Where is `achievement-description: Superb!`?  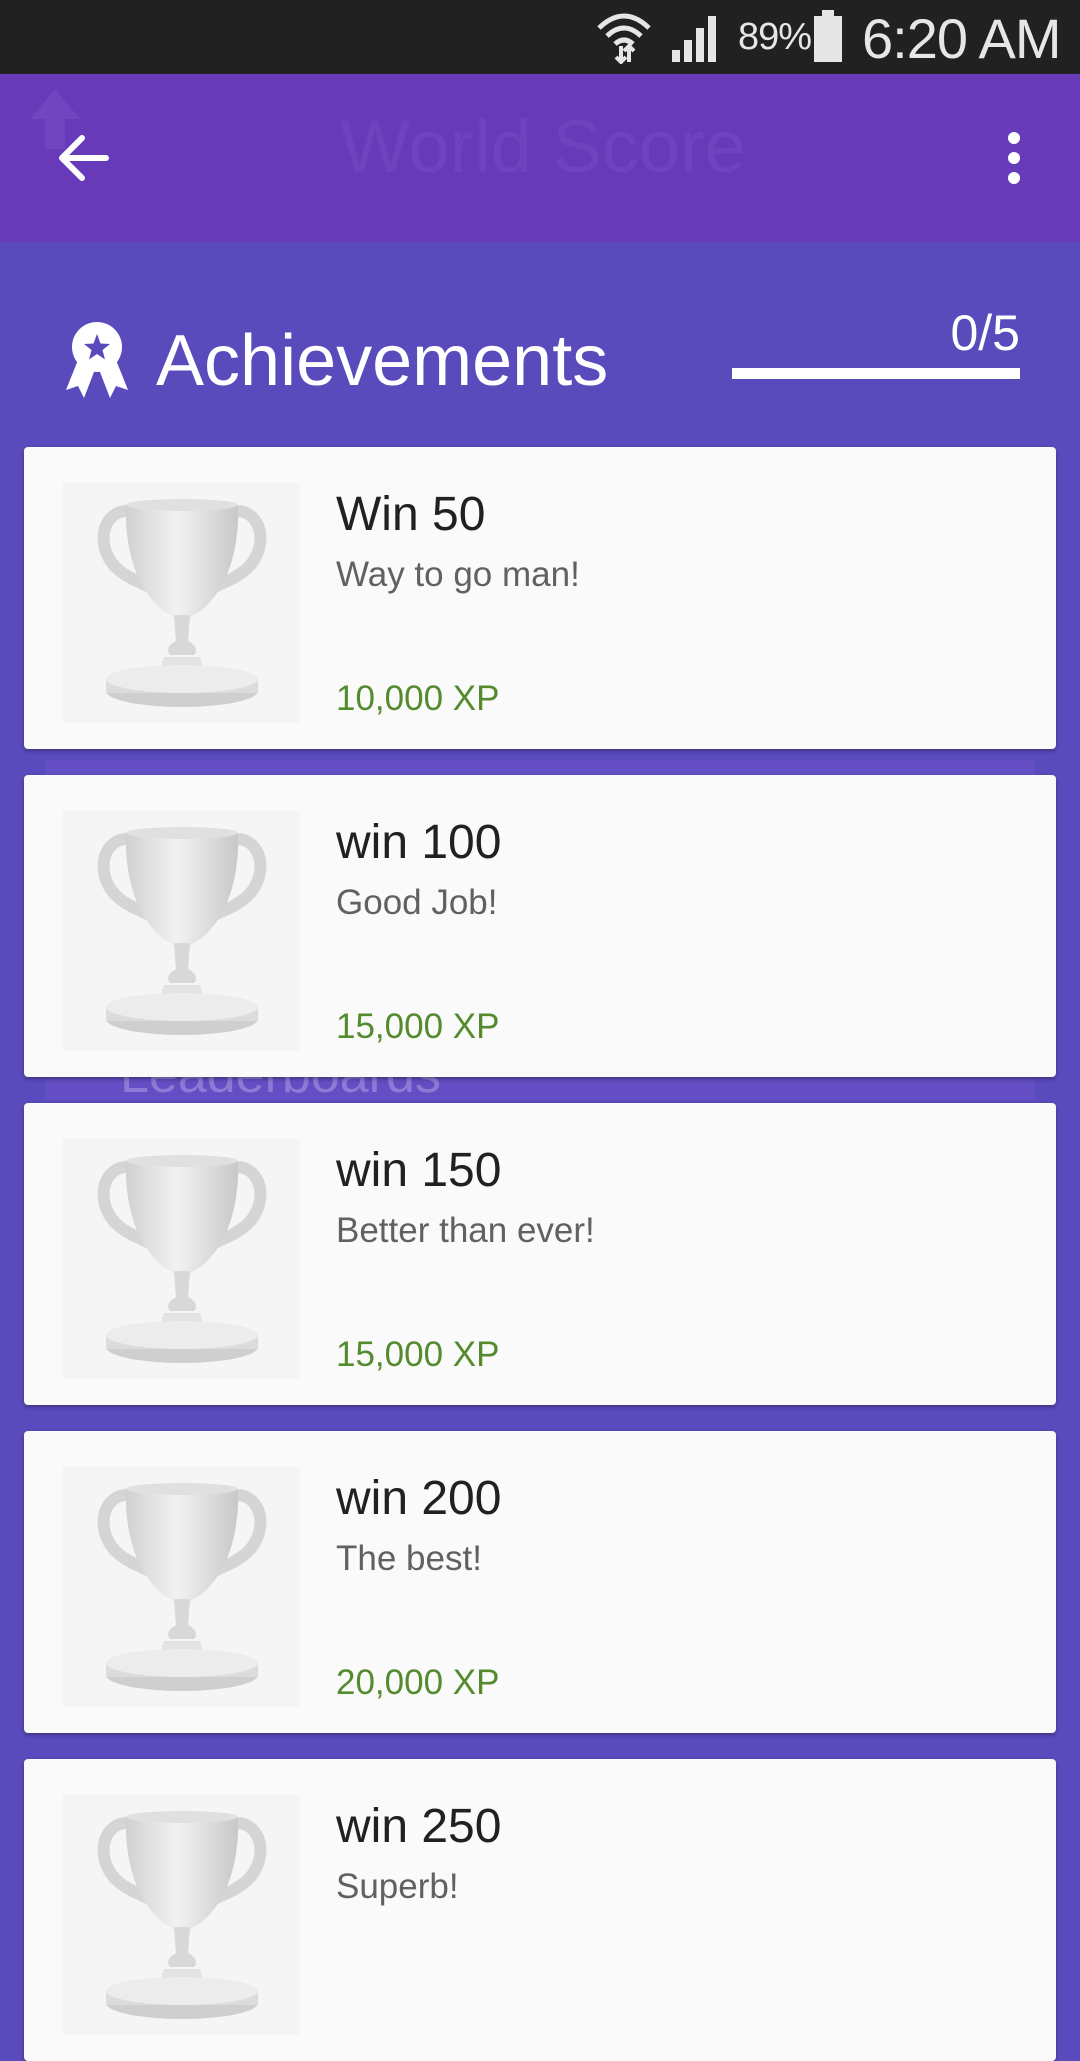
achievement-description: Superb! is located at coordinates (397, 1886).